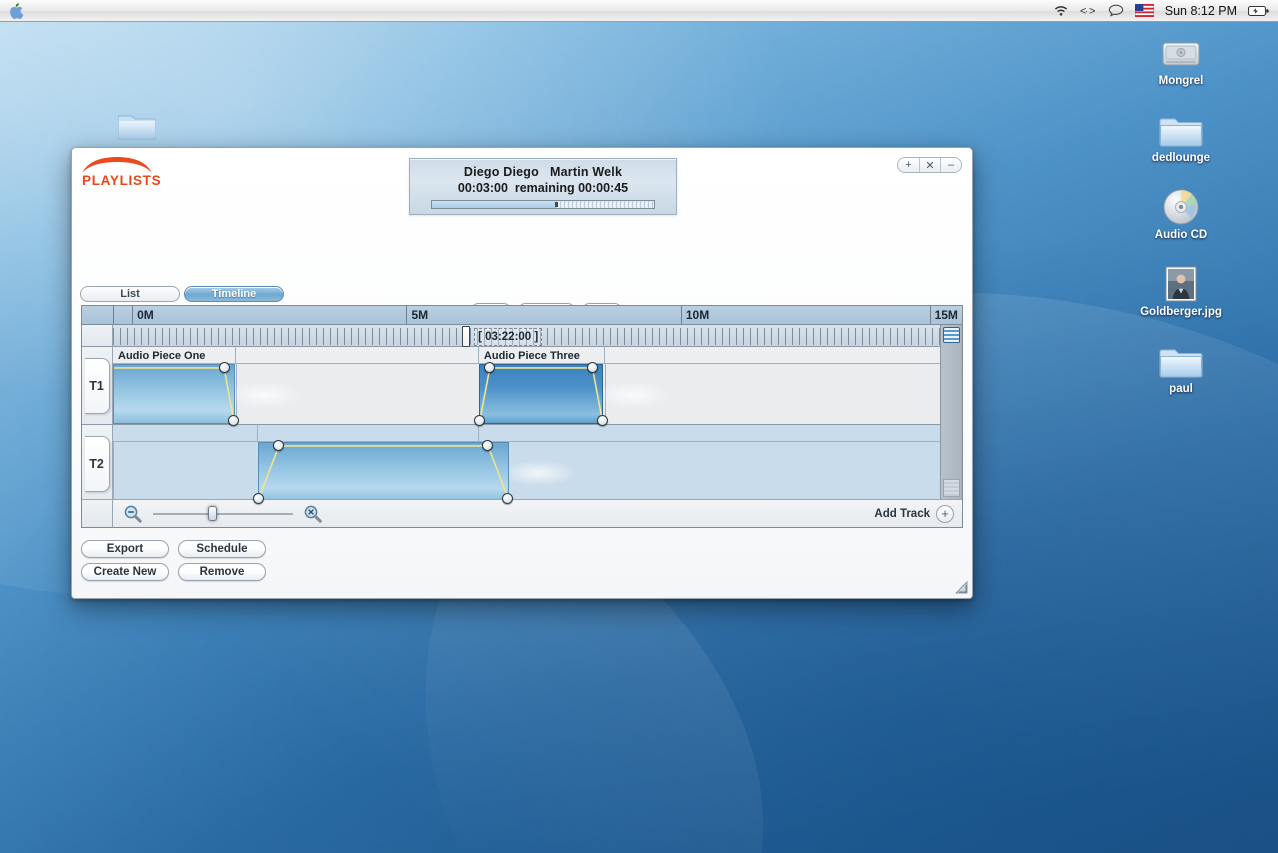  Describe the element at coordinates (1181, 158) in the screenshot. I see `desktop-icon-label: dedlounge` at that location.